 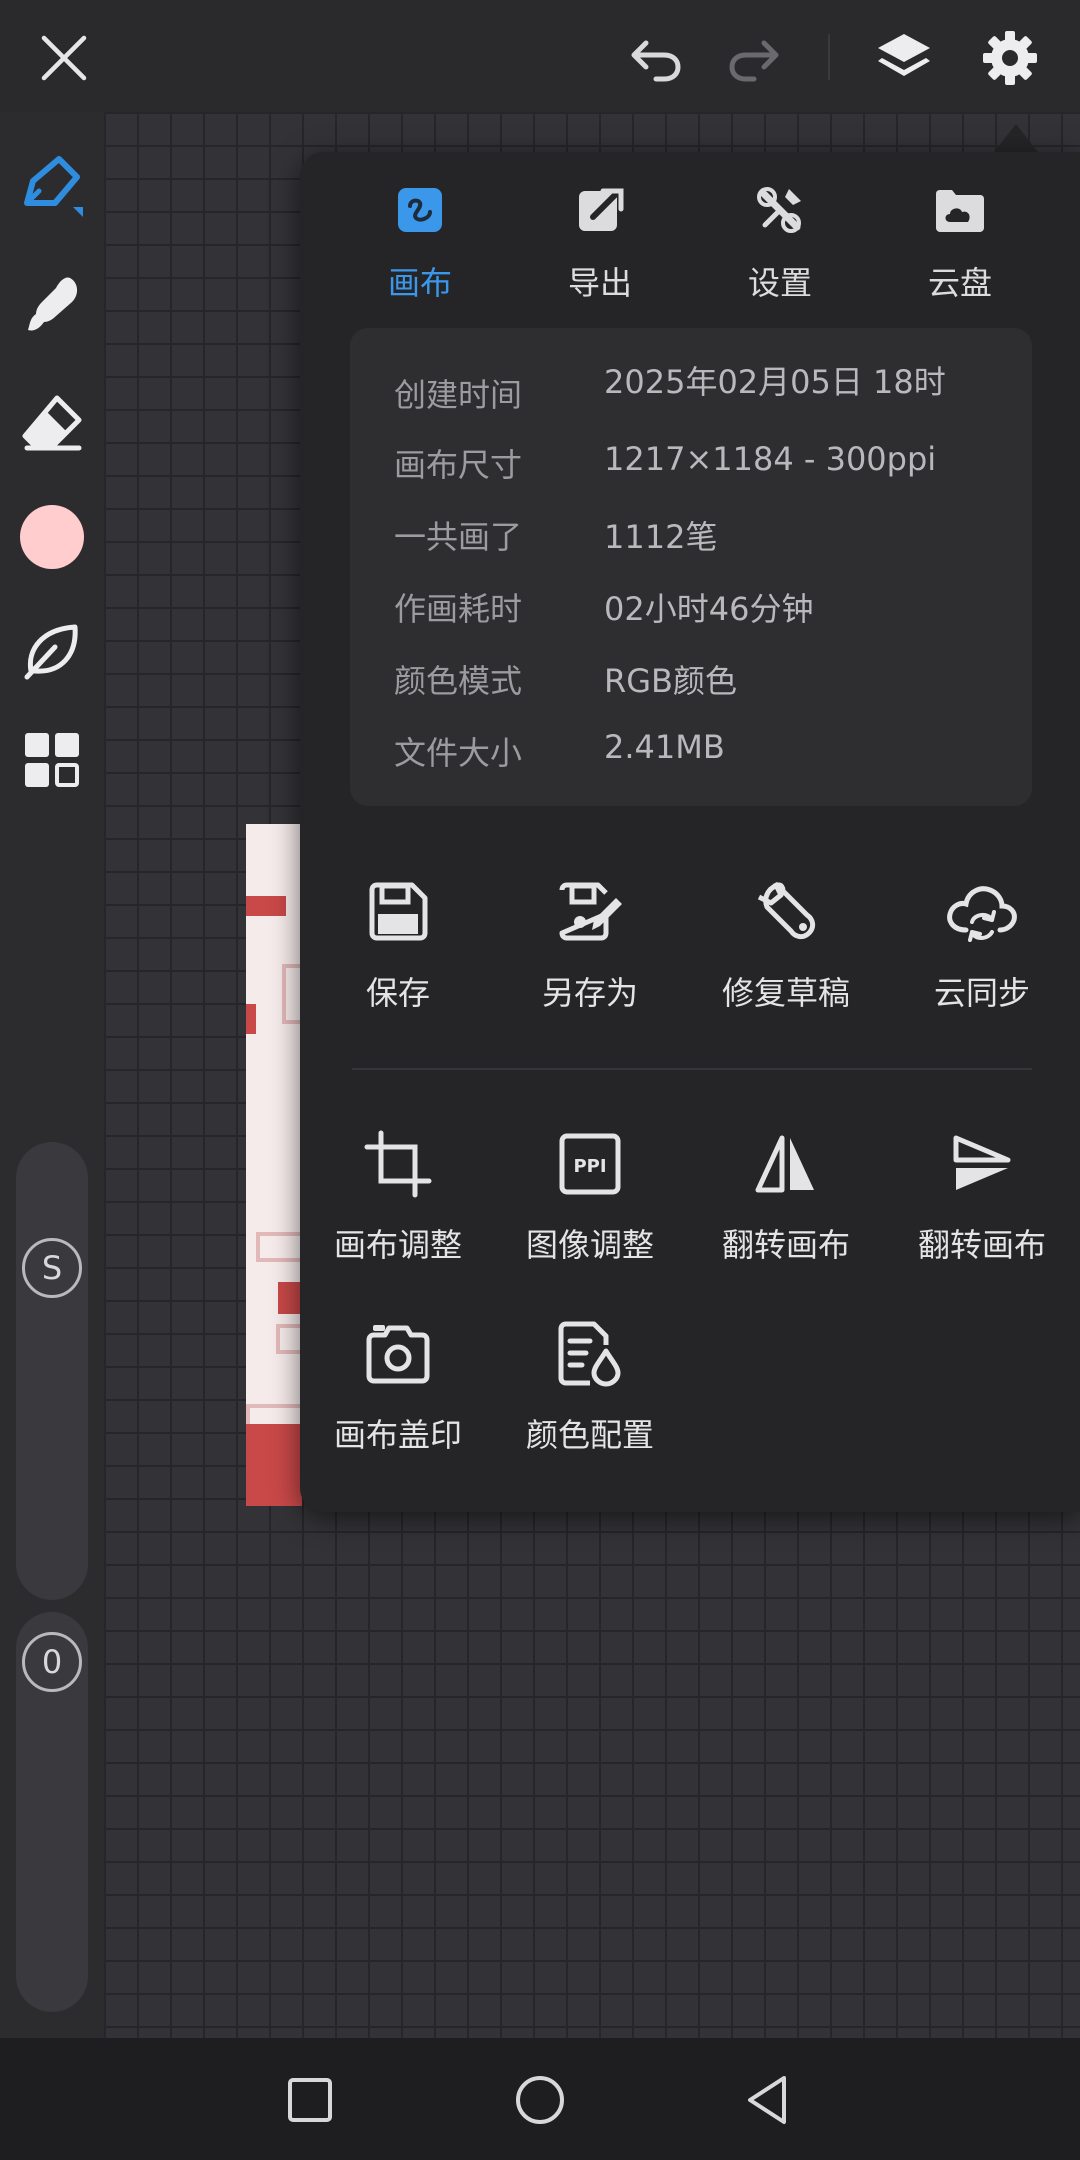 I want to click on current-color-swatch, so click(x=52, y=537).